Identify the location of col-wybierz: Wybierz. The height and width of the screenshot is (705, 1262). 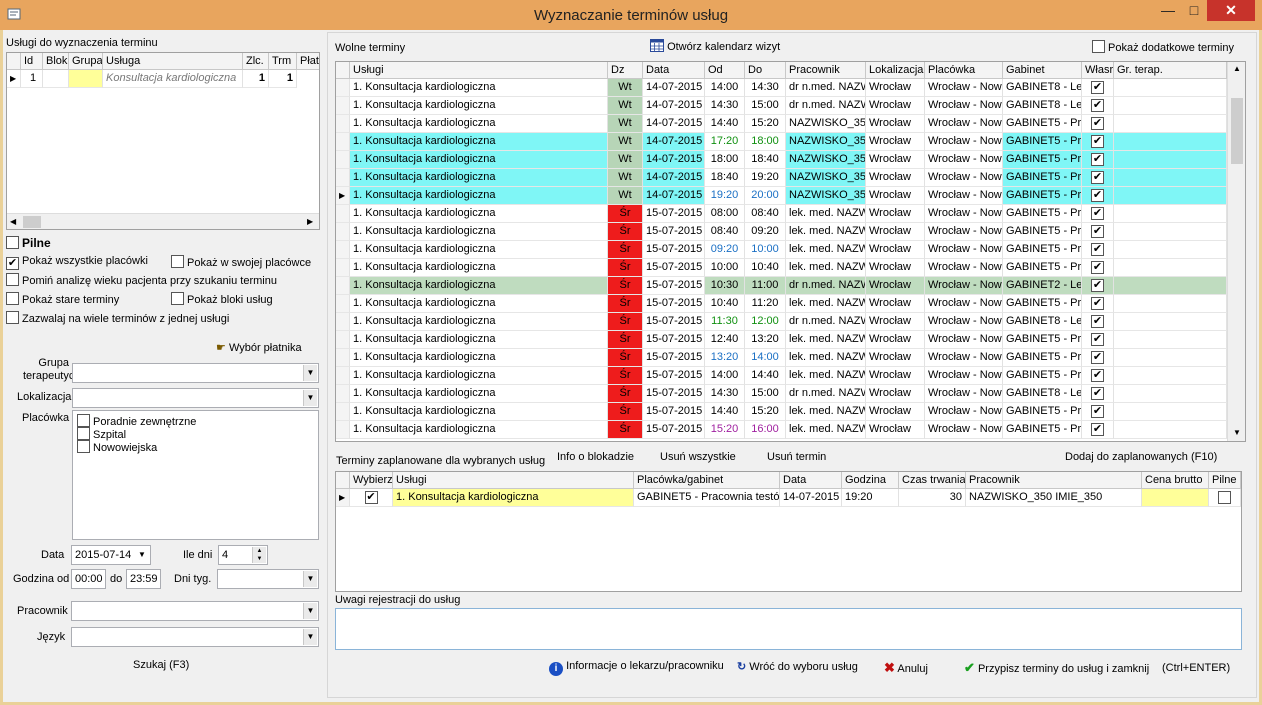
(371, 480).